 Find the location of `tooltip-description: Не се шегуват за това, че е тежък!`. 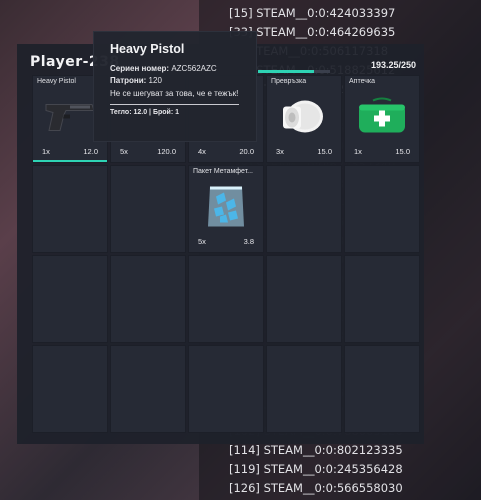

tooltip-description: Не се шегуват за това, че е тежък! is located at coordinates (174, 93).